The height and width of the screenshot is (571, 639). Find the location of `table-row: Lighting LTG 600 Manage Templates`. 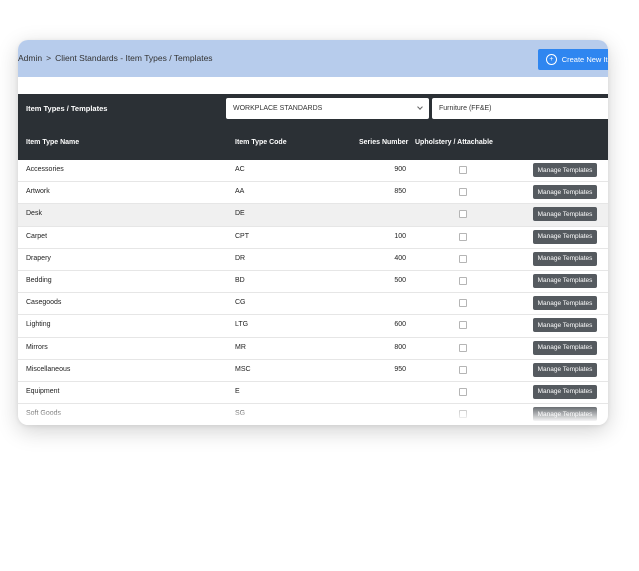

table-row: Lighting LTG 600 Manage Templates is located at coordinates (313, 326).